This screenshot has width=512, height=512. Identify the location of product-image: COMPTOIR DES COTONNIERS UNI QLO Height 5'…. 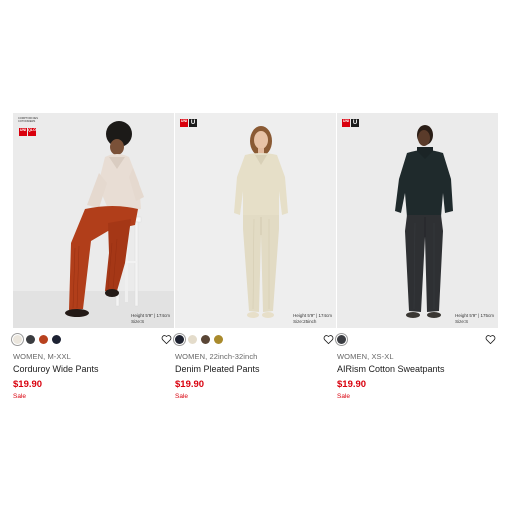
(93, 220).